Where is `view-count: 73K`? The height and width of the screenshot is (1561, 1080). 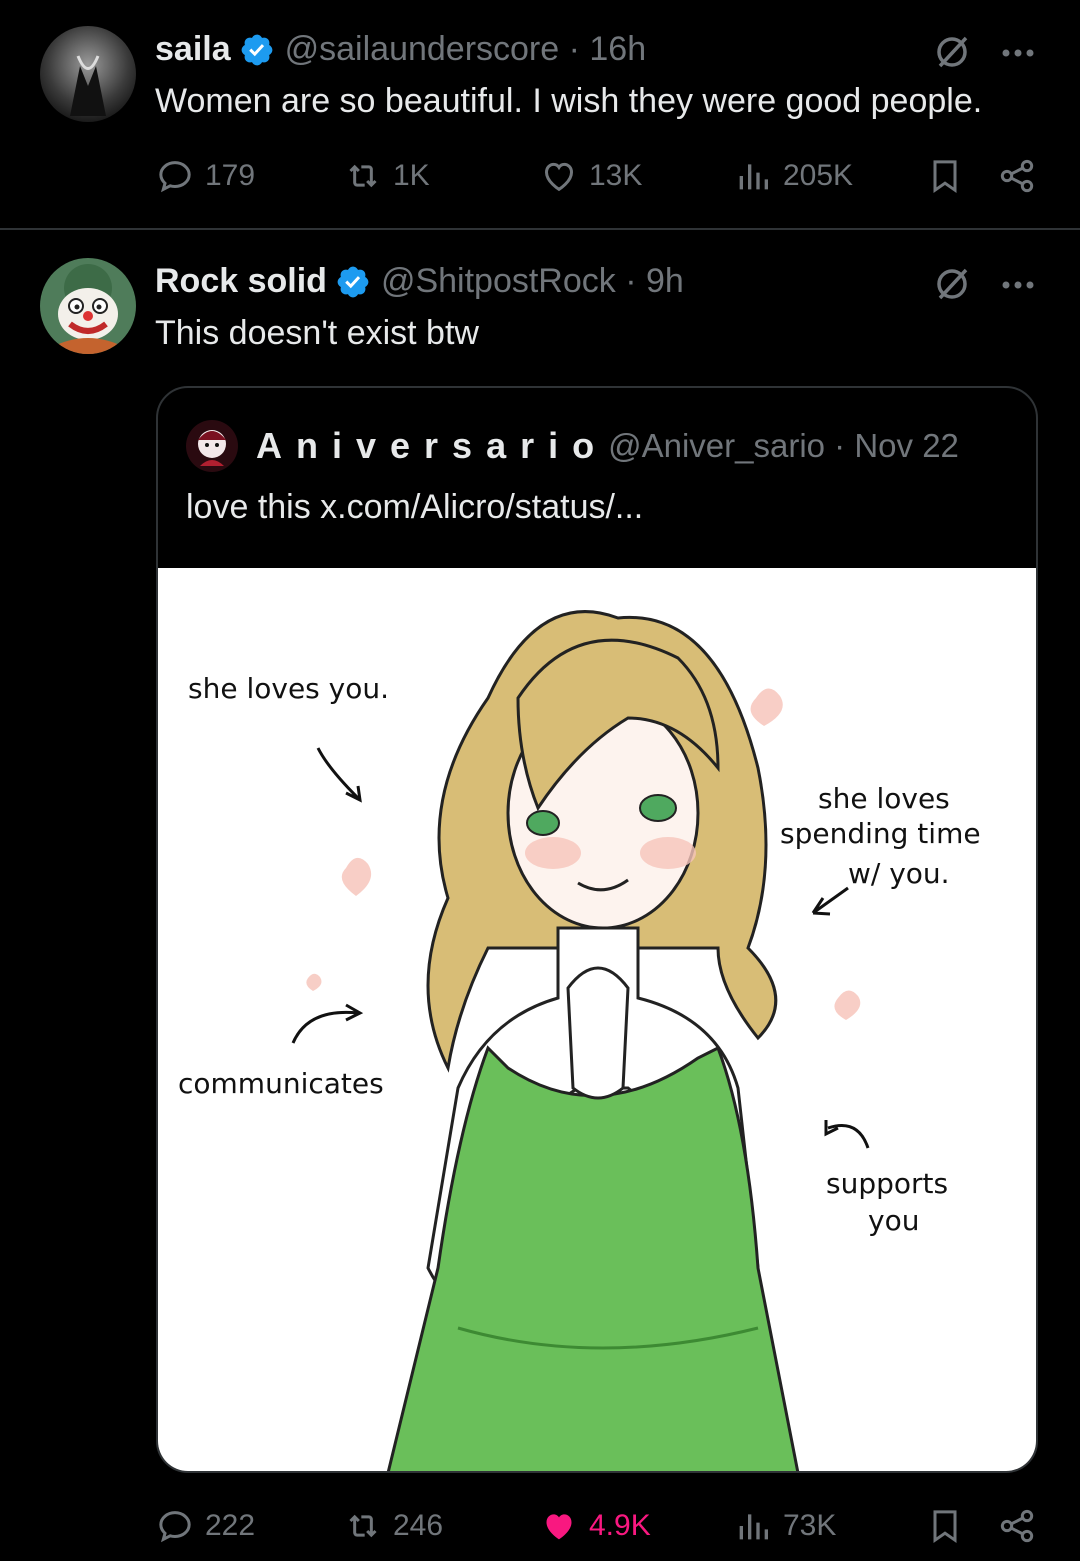 view-count: 73K is located at coordinates (810, 1525).